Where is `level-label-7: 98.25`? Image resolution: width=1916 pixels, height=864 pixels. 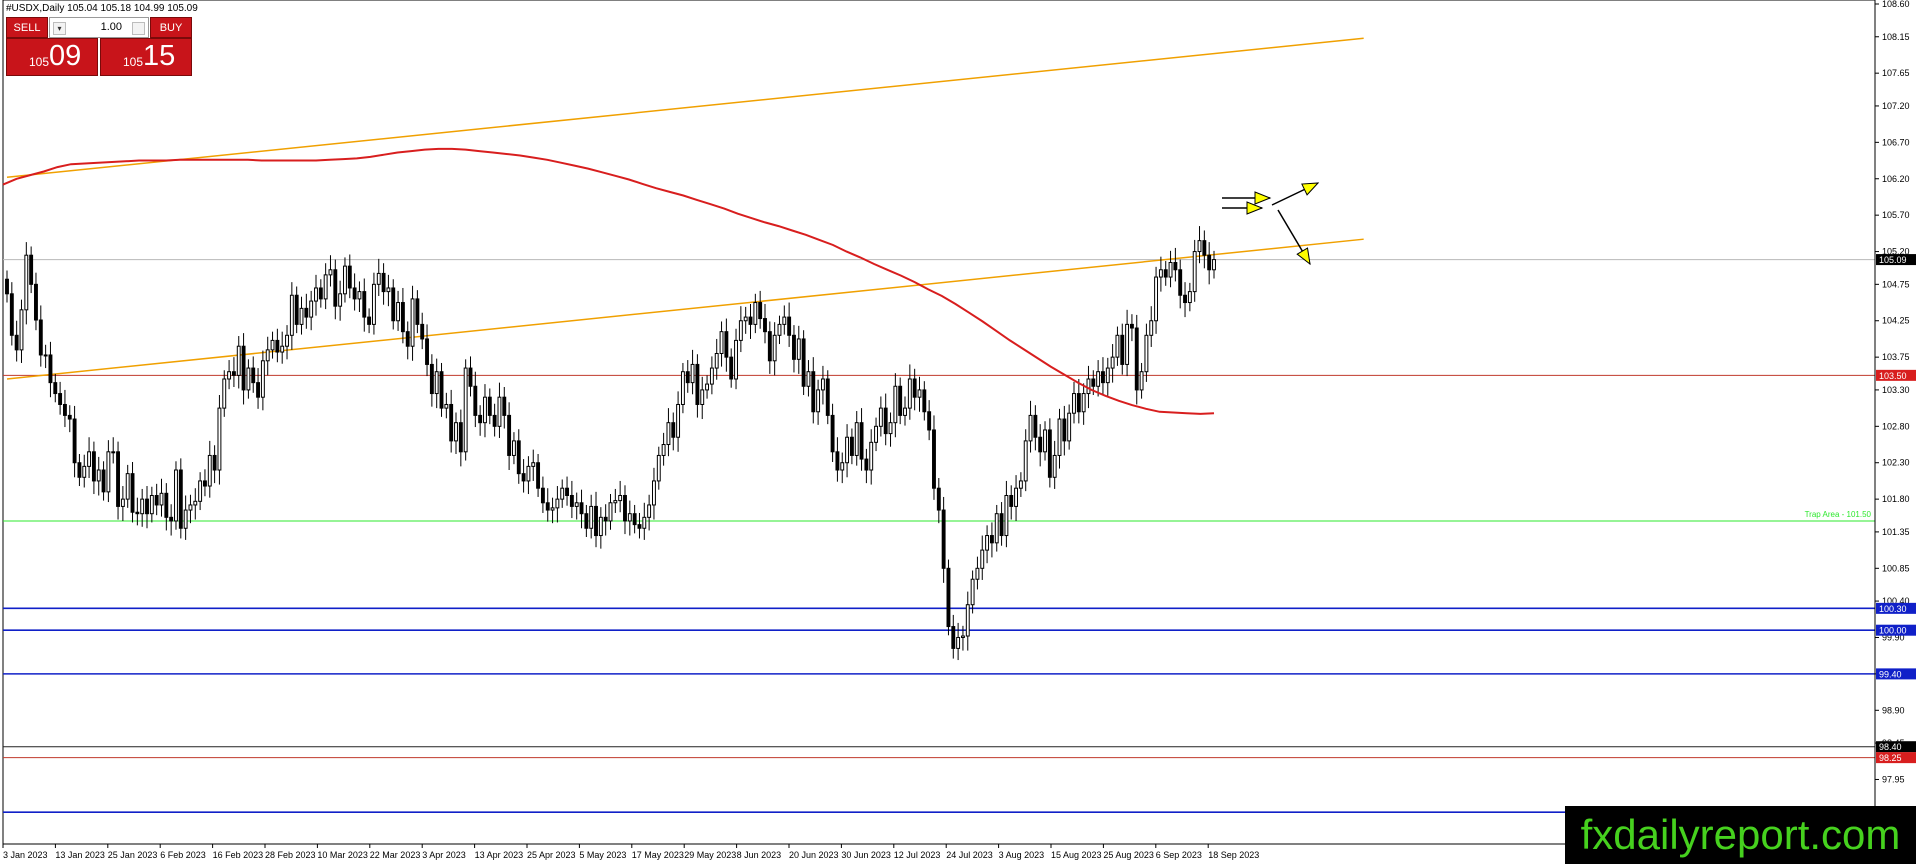 level-label-7: 98.25 is located at coordinates (1890, 758).